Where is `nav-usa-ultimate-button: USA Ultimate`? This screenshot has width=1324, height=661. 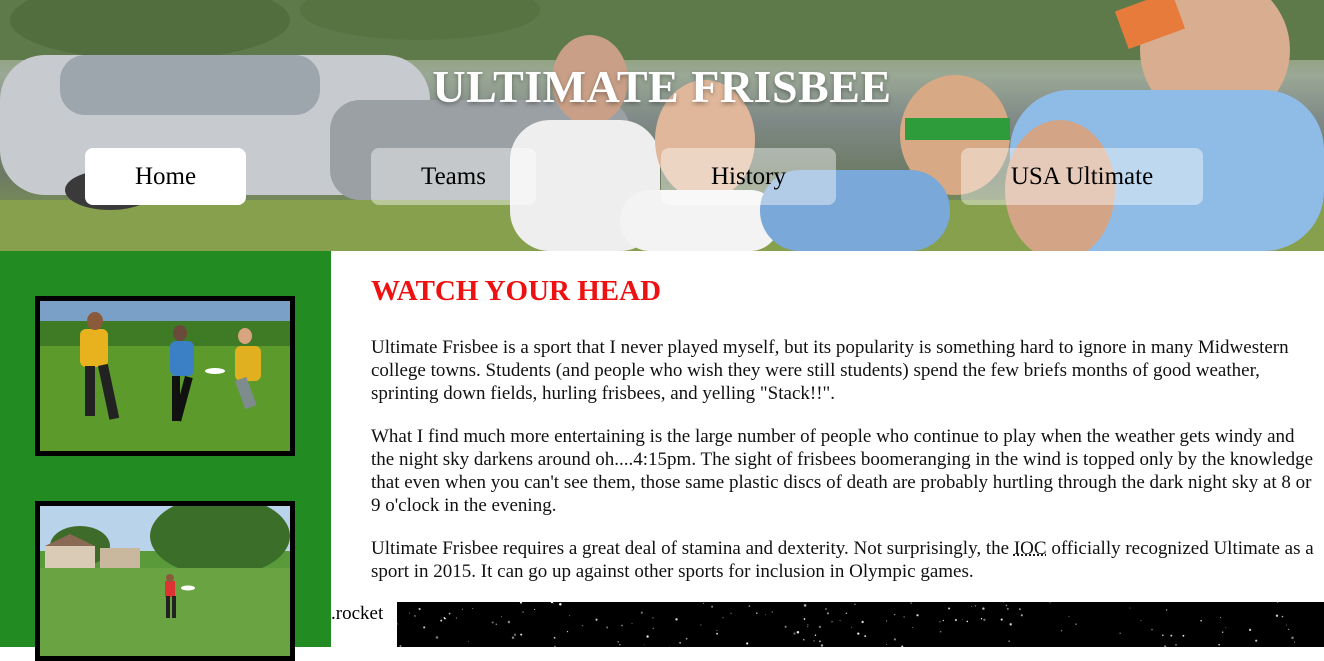
nav-usa-ultimate-button: USA Ultimate is located at coordinates (1082, 176).